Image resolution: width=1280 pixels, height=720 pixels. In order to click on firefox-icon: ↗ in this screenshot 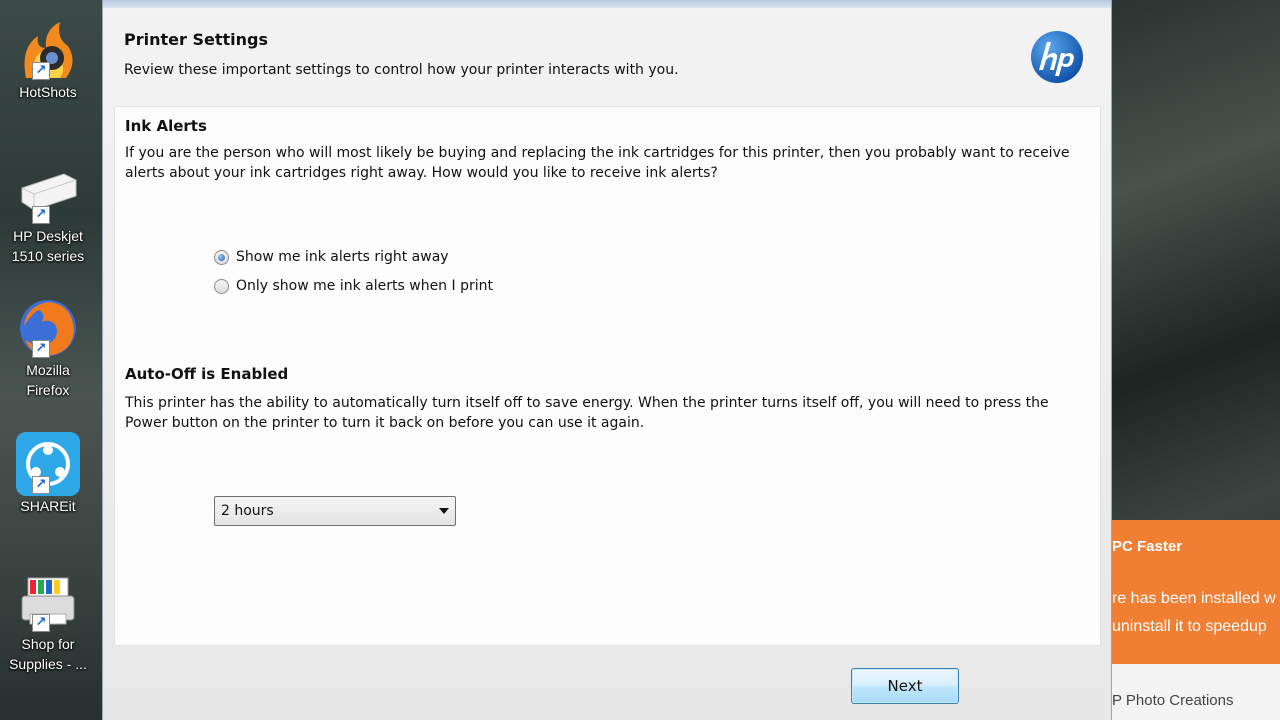, I will do `click(48, 328)`.